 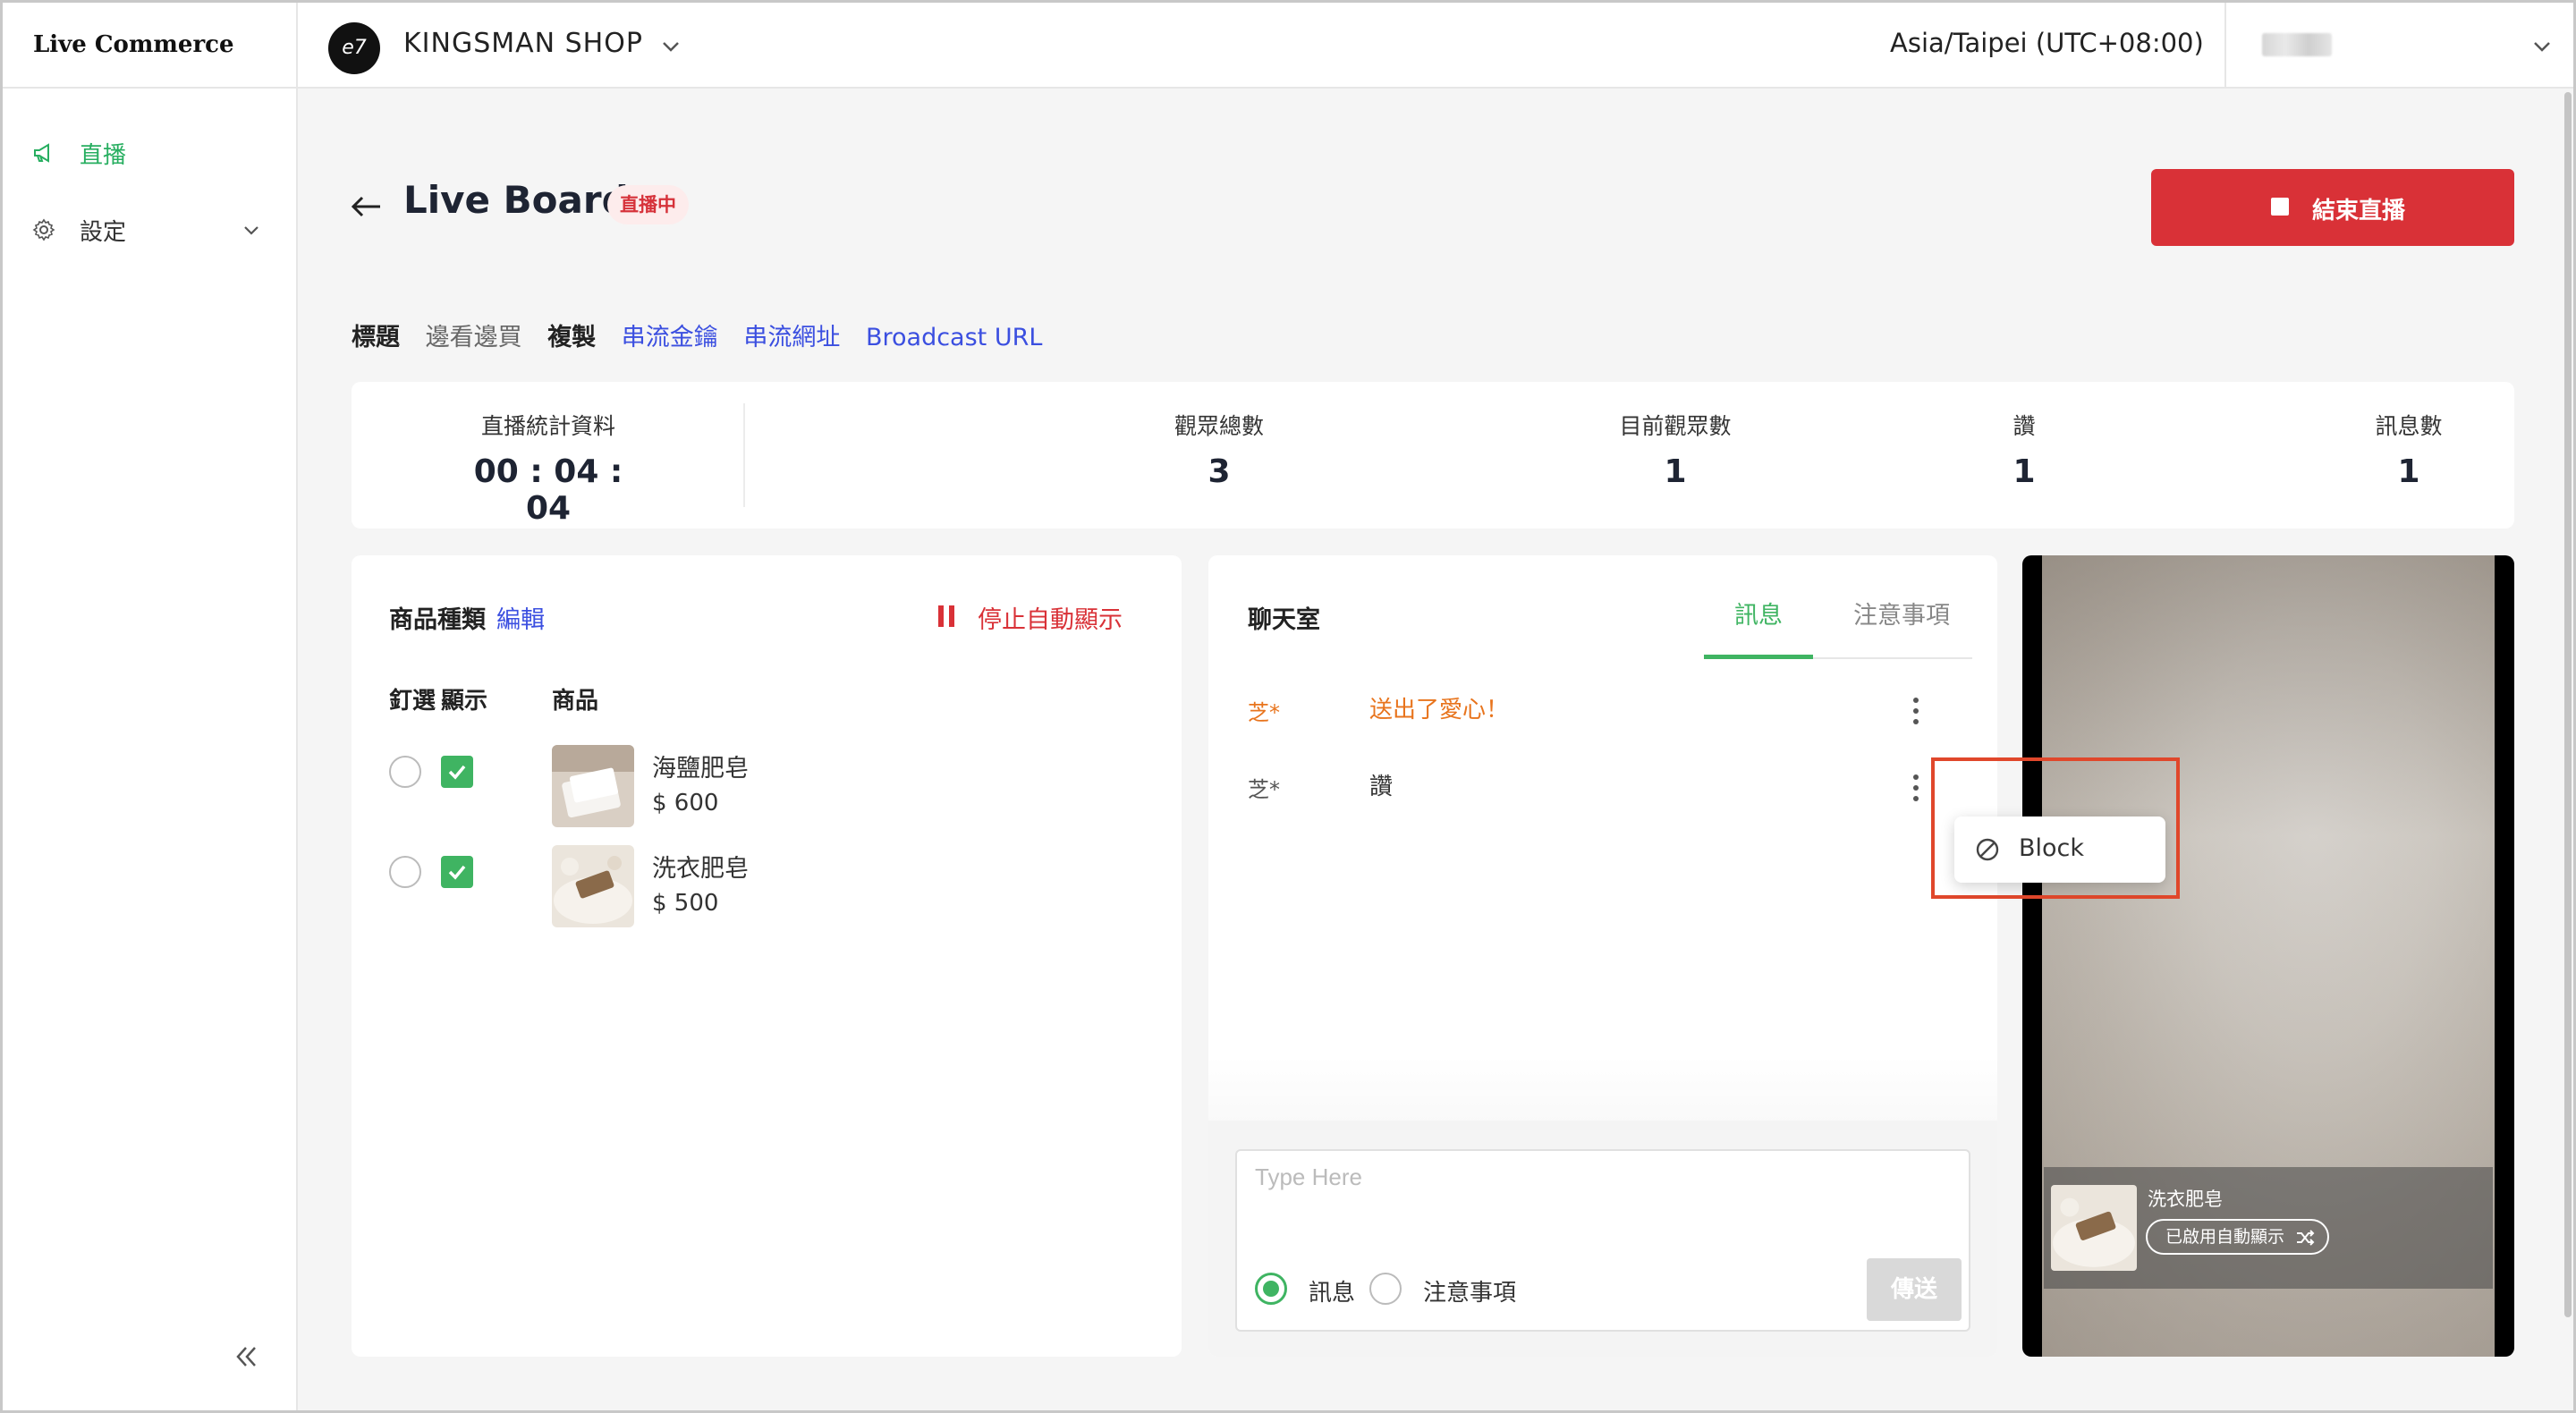 I want to click on shop-name: KINGSMAN SHOP, so click(x=523, y=43).